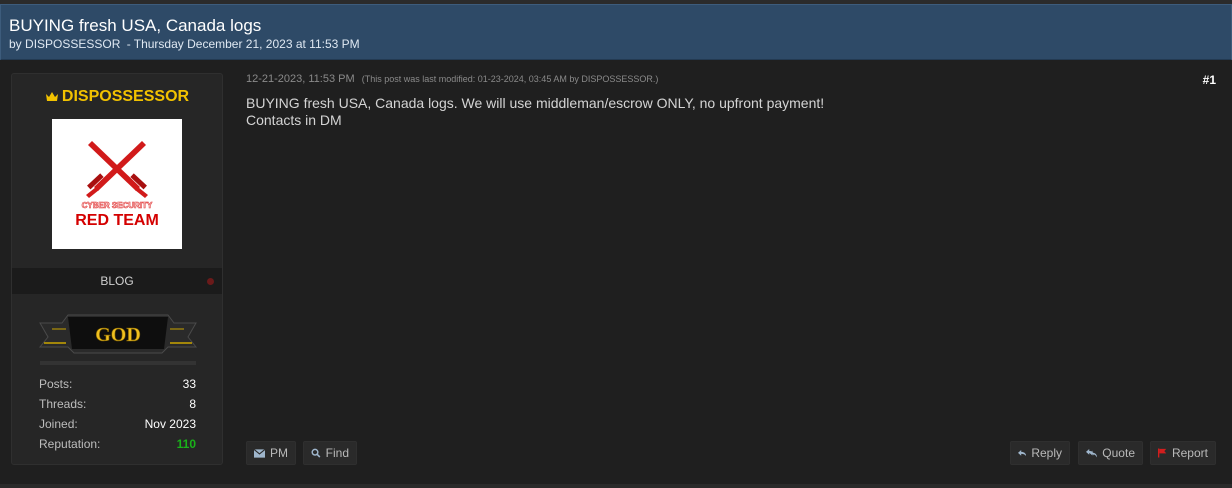  I want to click on stat-label: Posts:, so click(56, 384).